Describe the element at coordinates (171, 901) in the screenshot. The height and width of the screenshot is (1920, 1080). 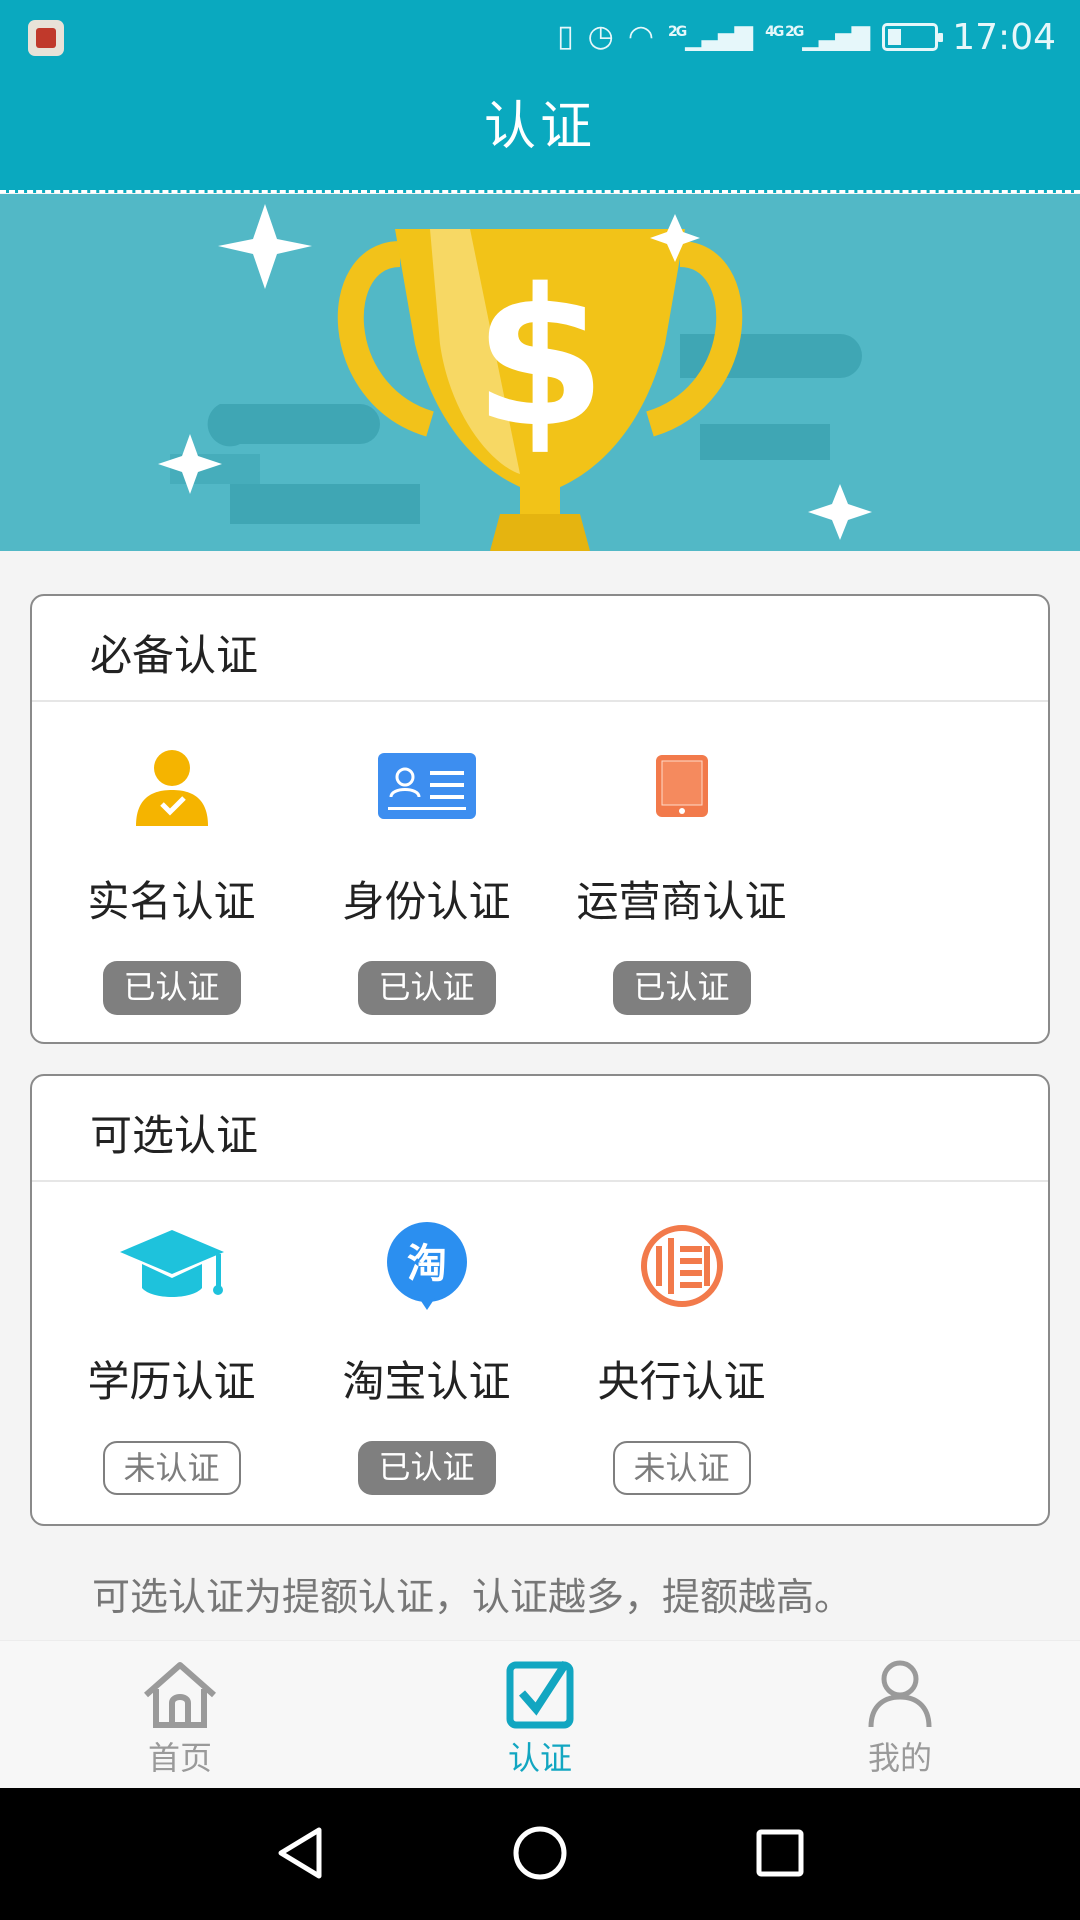
I see `item-label: 实名认证` at that location.